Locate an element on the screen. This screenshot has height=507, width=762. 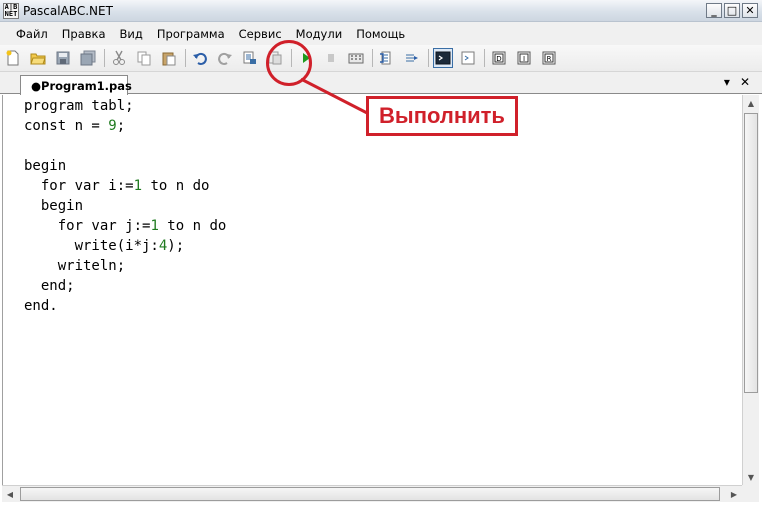
scroll-right-icon: ▶ is located at coordinates (734, 494).